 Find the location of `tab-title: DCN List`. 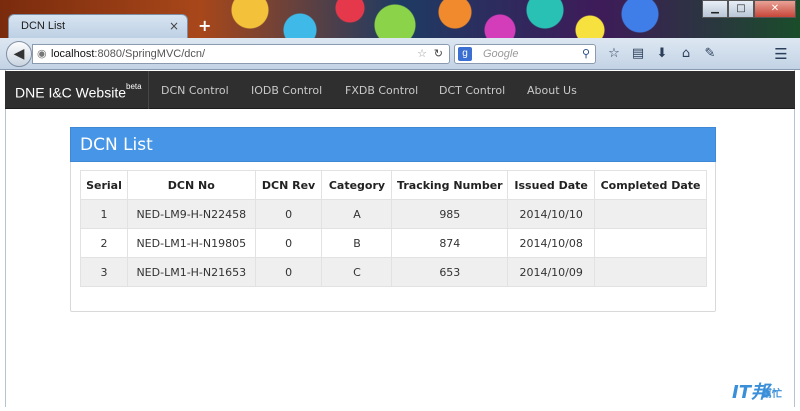

tab-title: DCN List is located at coordinates (43, 26).